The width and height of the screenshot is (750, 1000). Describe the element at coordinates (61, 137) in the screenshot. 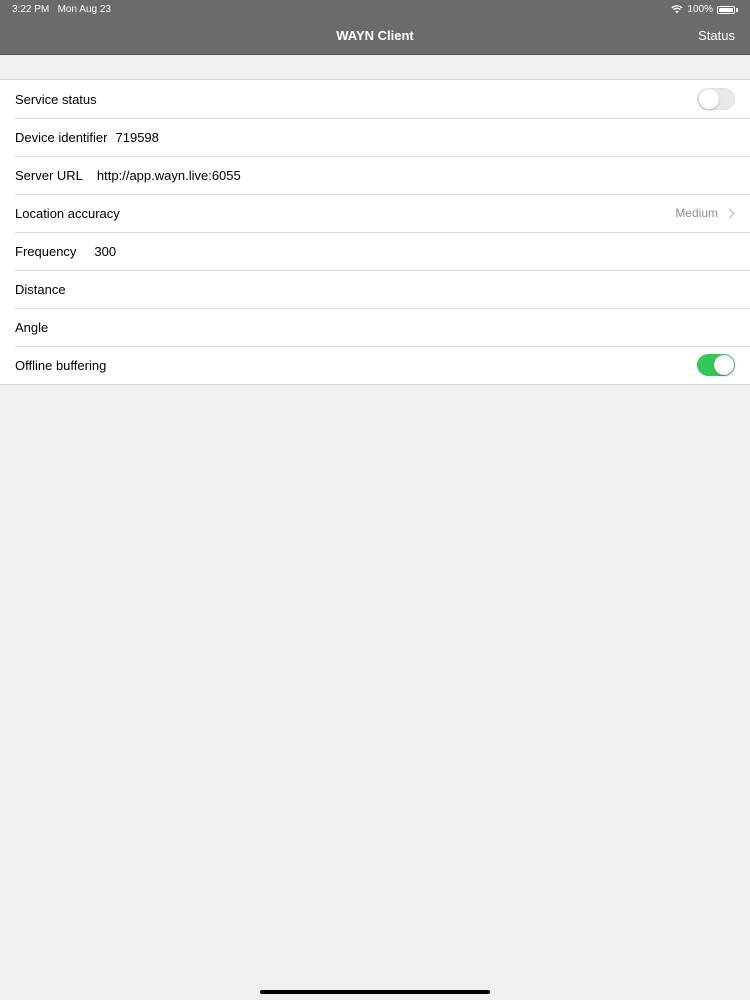

I see `device-identifier-label: Device identifier` at that location.